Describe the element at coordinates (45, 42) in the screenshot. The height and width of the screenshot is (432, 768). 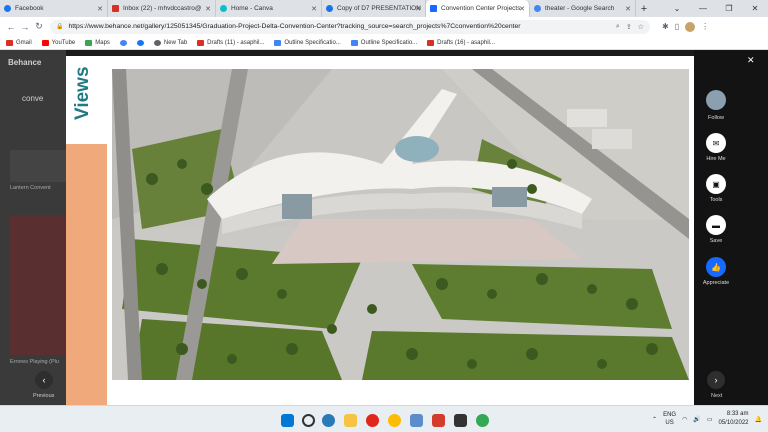
I see `youtube-icon` at that location.